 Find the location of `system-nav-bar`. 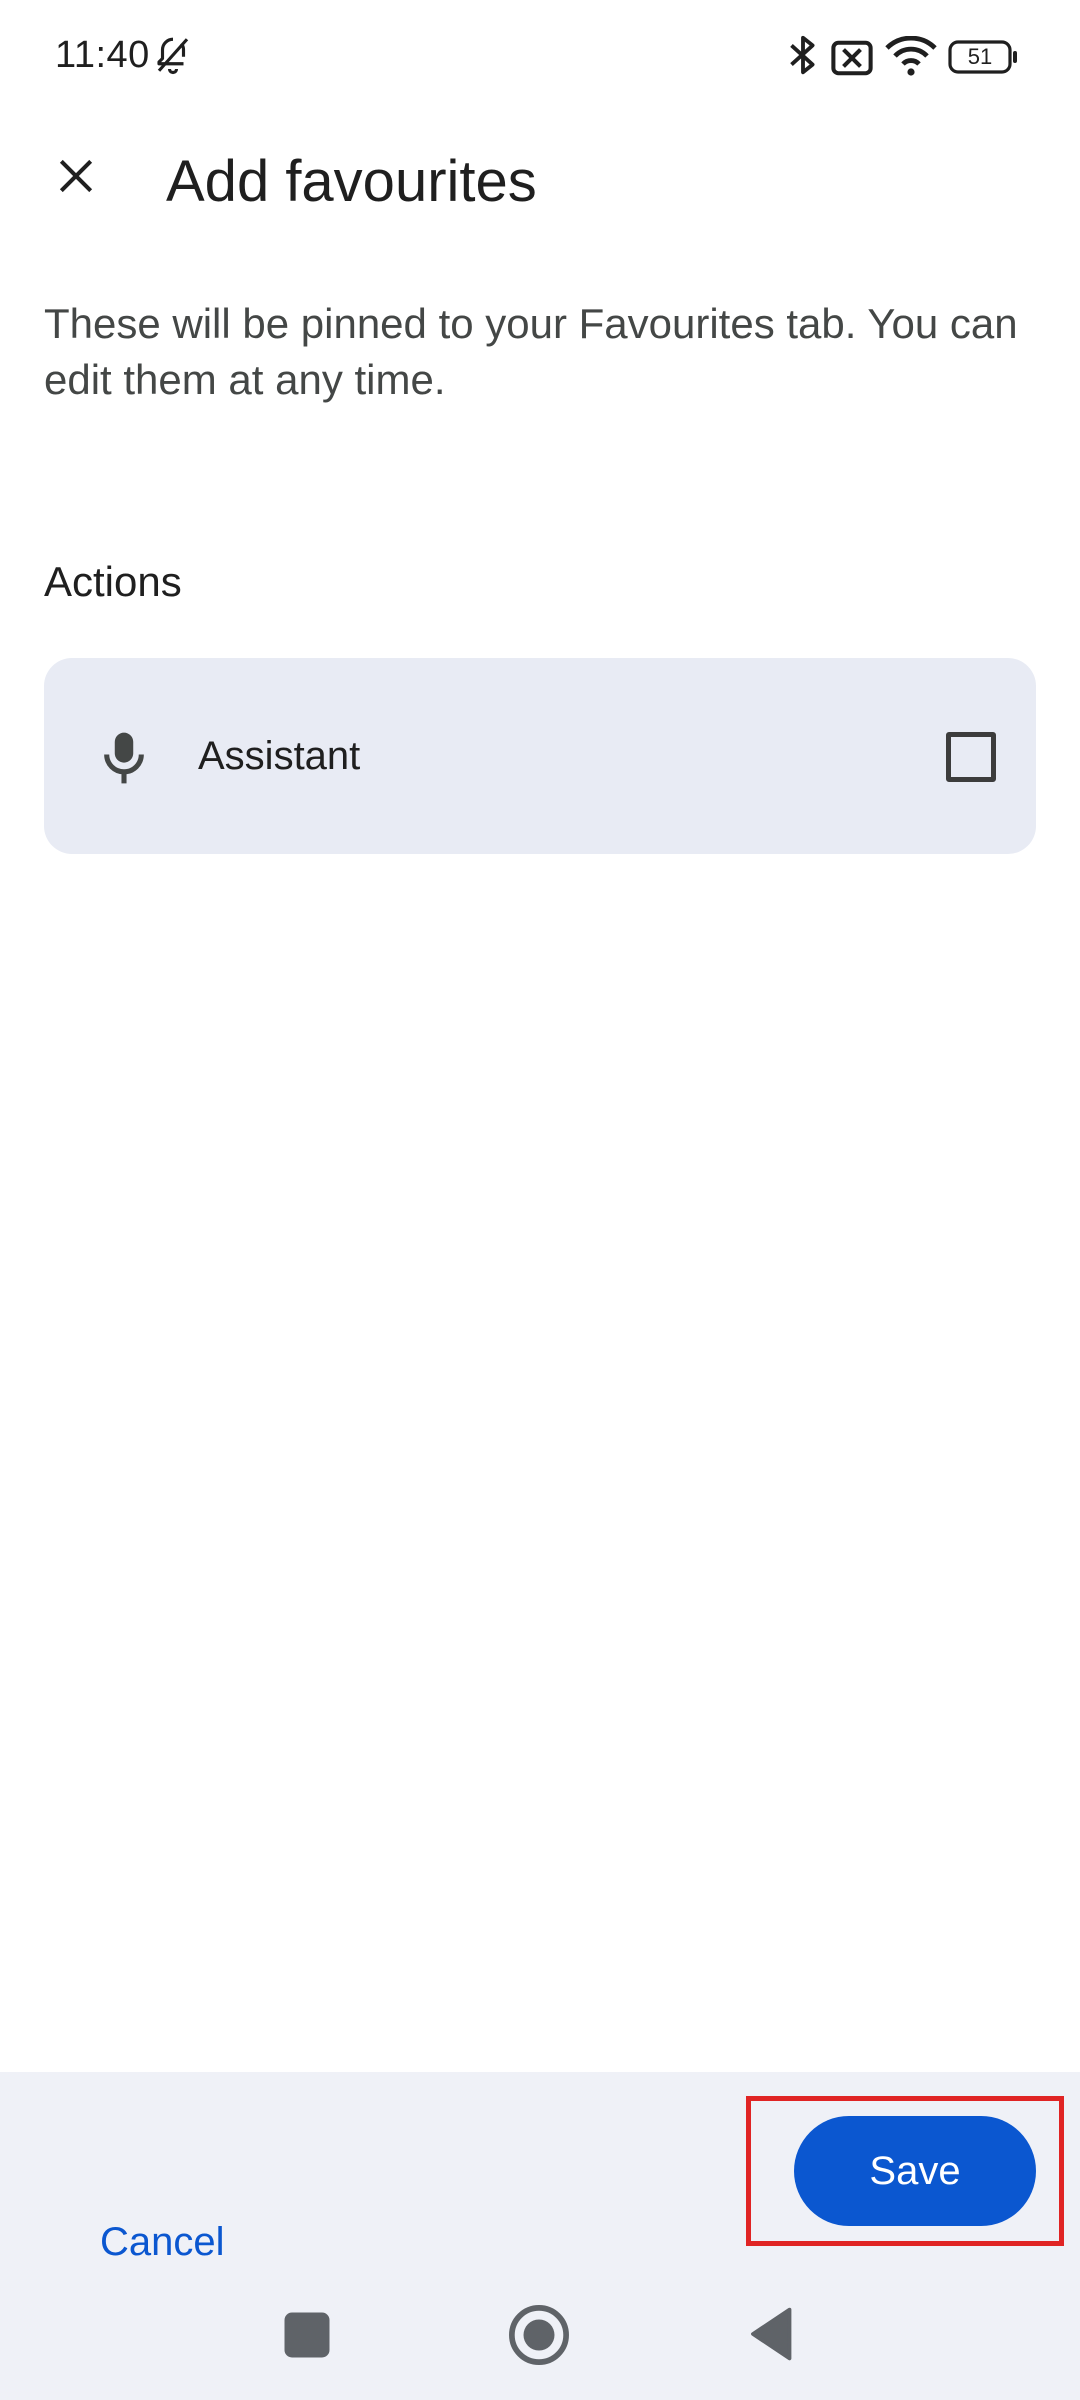

system-nav-bar is located at coordinates (540, 2335).